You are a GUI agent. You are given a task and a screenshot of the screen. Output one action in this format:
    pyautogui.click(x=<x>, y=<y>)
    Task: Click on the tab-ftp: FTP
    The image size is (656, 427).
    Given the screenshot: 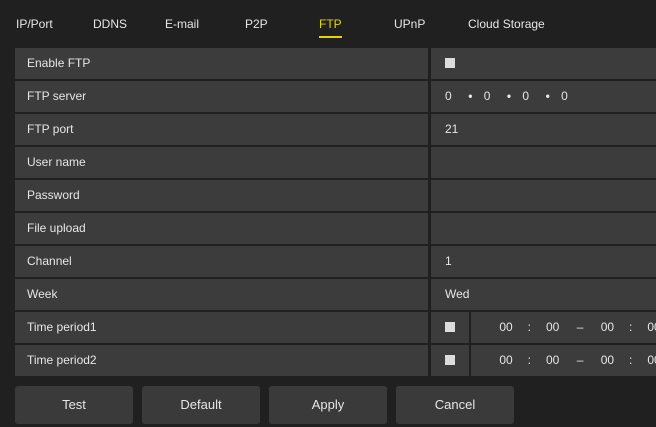 What is the action you would take?
    pyautogui.click(x=330, y=27)
    